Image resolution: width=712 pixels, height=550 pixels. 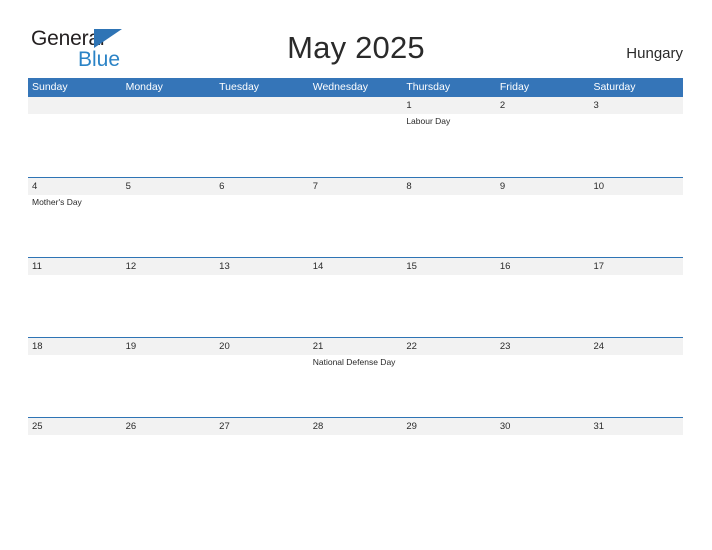 I want to click on day-events: National Defense Day, so click(x=358, y=362).